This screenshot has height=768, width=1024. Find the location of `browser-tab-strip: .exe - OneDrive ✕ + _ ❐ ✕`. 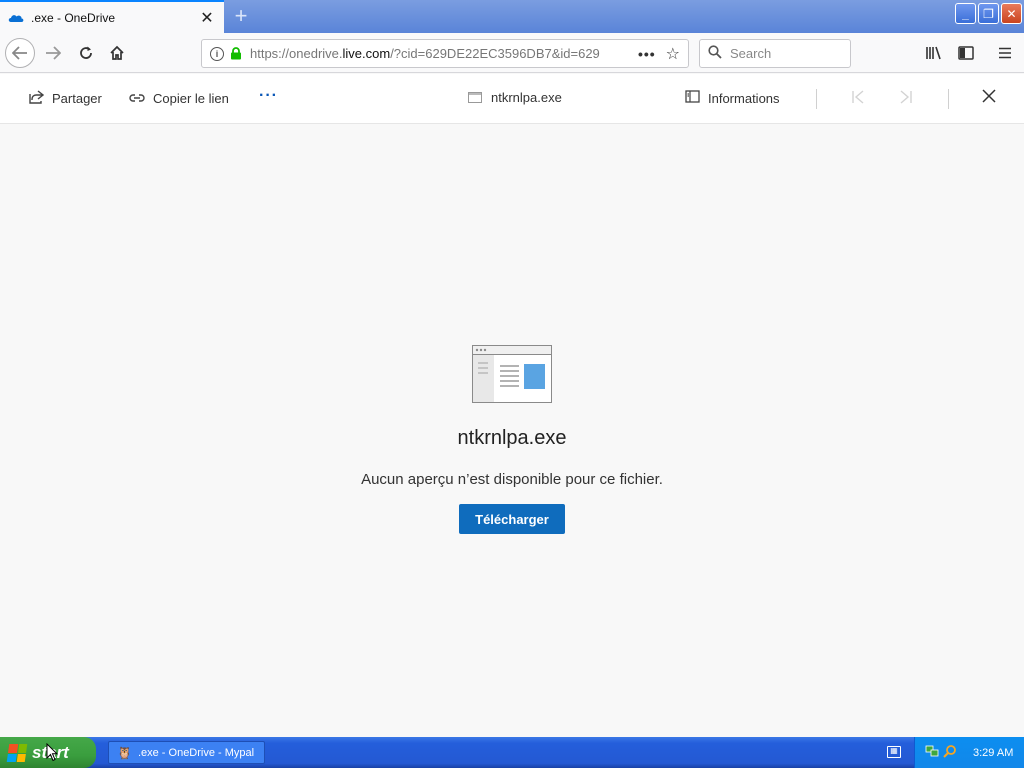

browser-tab-strip: .exe - OneDrive ✕ + _ ❐ ✕ is located at coordinates (512, 16).